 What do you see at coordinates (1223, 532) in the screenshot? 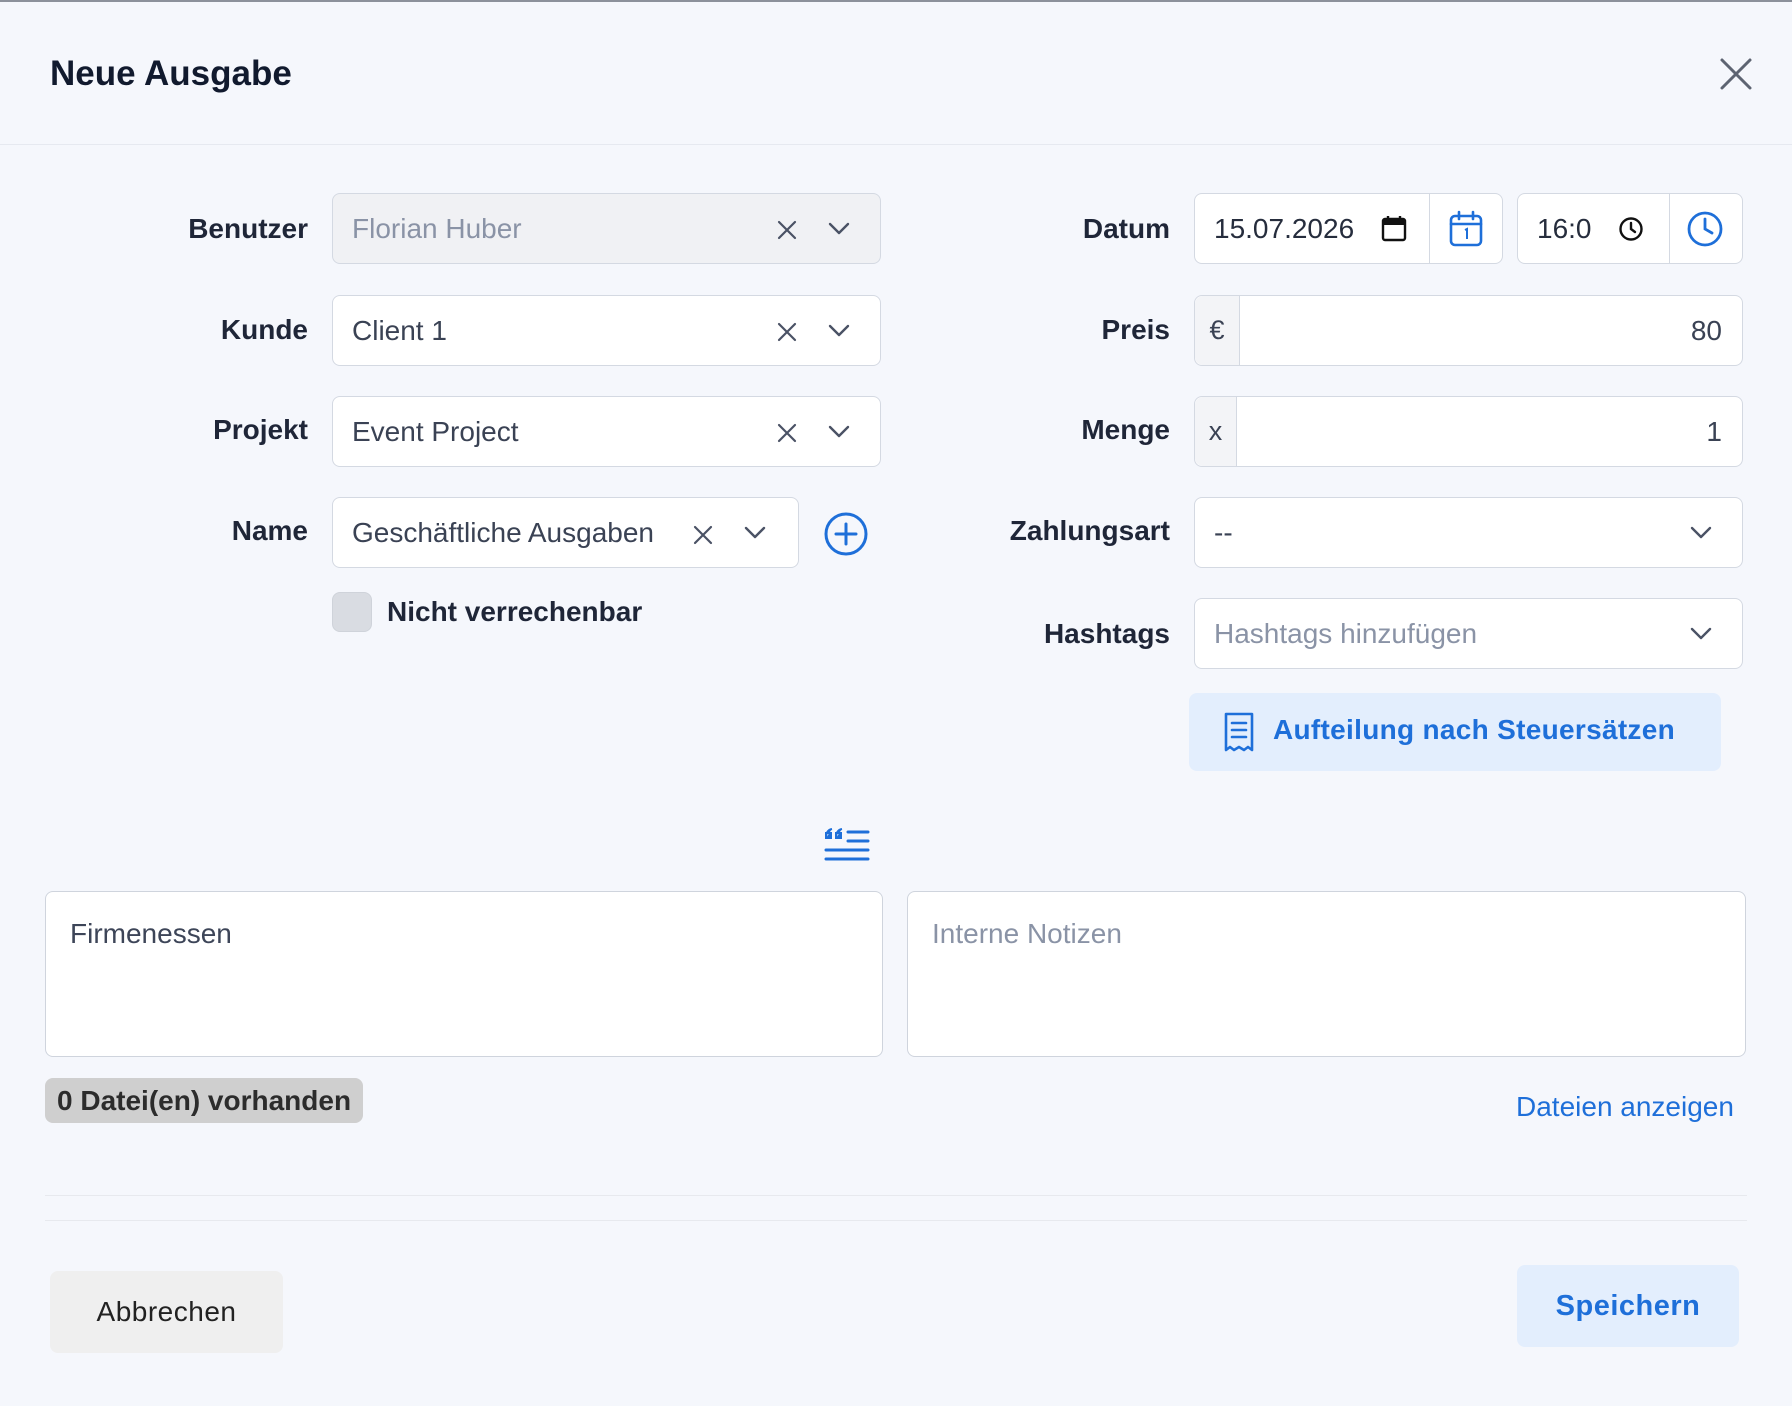
I see `payment-method-value: --` at bounding box center [1223, 532].